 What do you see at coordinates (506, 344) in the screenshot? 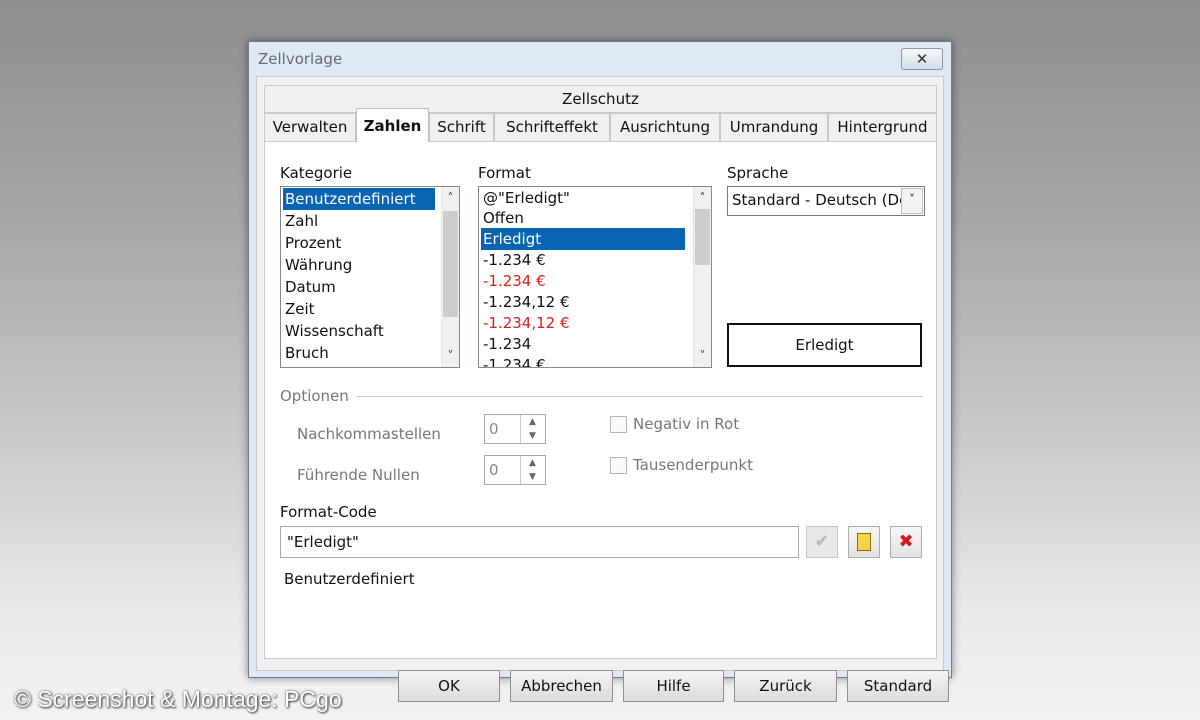
I see `format-item: -1.234` at bounding box center [506, 344].